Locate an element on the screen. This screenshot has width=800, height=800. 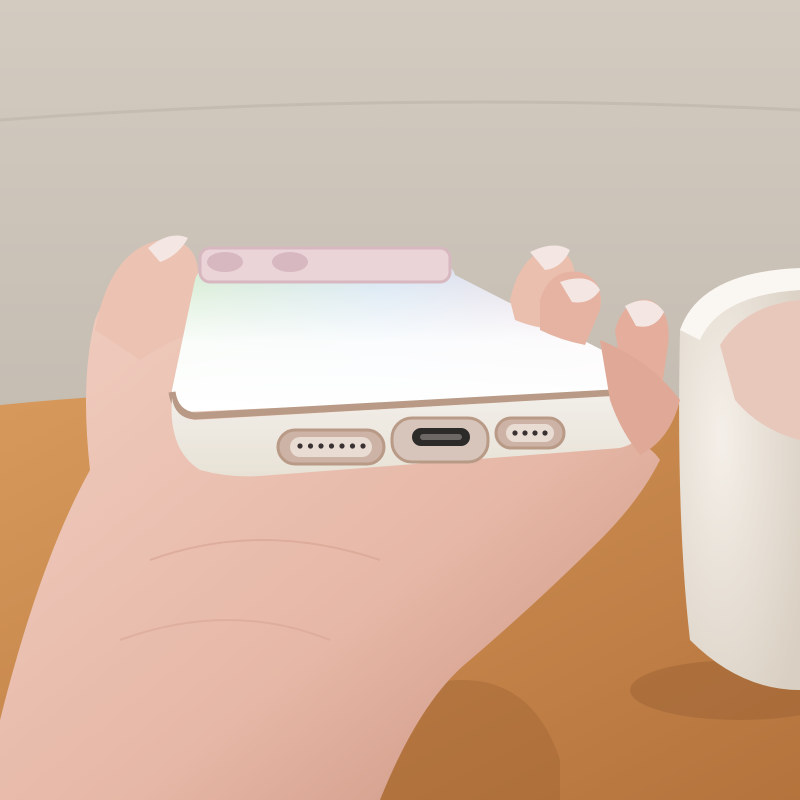
speaker-grille-right is located at coordinates (530, 433).